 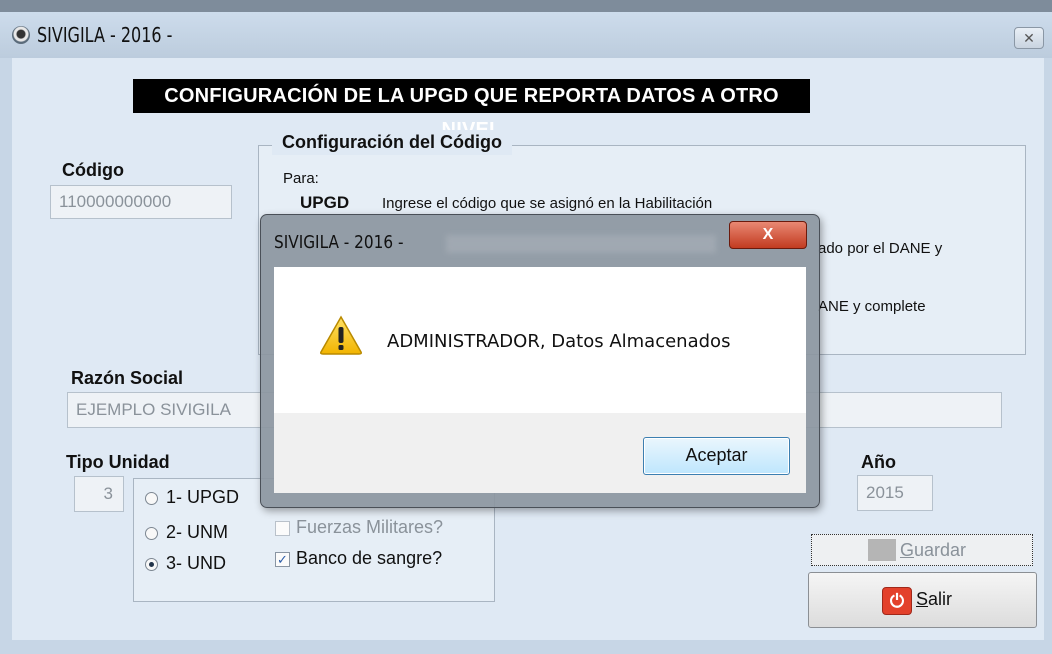 What do you see at coordinates (21, 35) in the screenshot?
I see `app-icon` at bounding box center [21, 35].